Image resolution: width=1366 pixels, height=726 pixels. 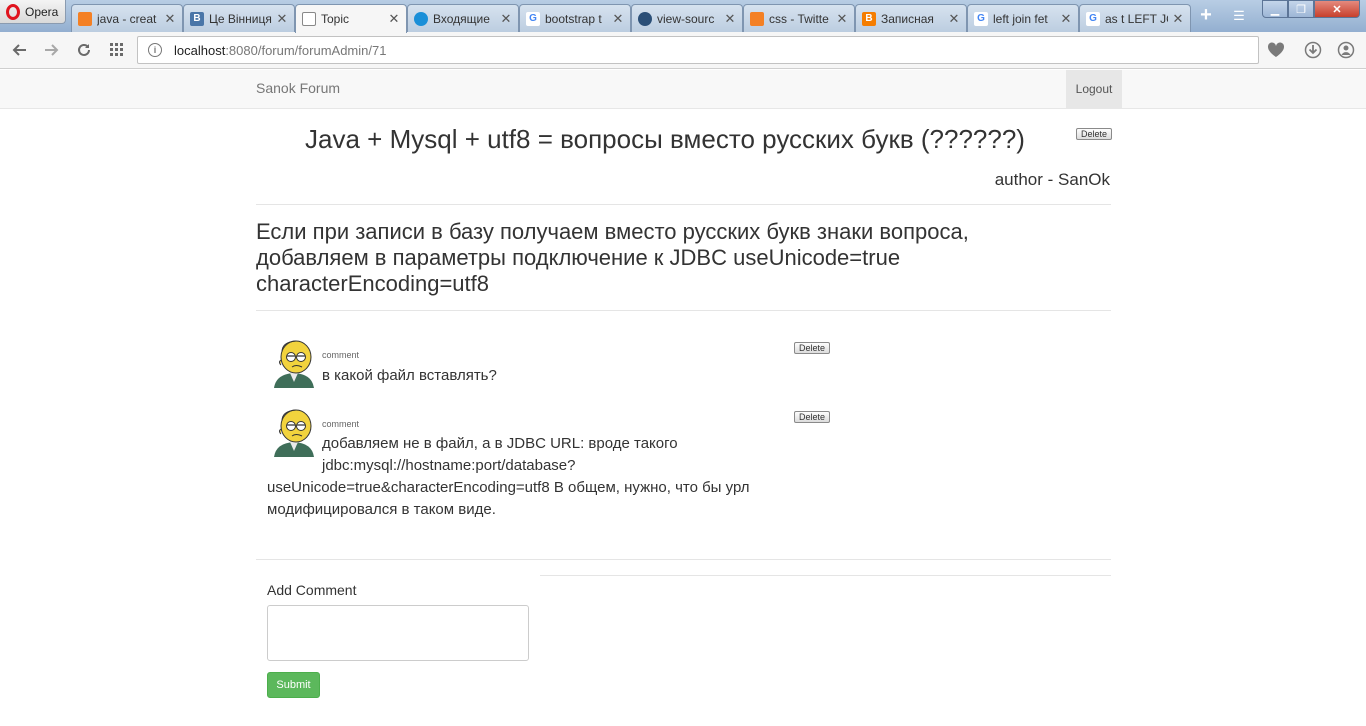 What do you see at coordinates (200, 50) in the screenshot?
I see `url-host: localhost` at bounding box center [200, 50].